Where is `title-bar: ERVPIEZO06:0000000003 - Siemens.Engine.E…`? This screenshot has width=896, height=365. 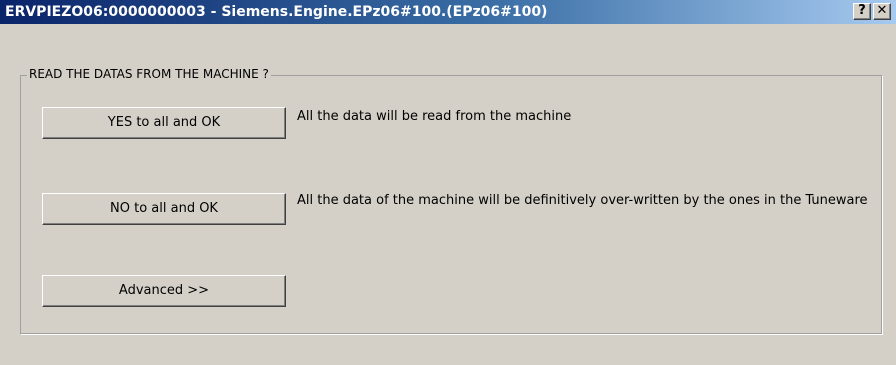
title-bar: ERVPIEZO06:0000000003 - Siemens.Engine.E… is located at coordinates (448, 12).